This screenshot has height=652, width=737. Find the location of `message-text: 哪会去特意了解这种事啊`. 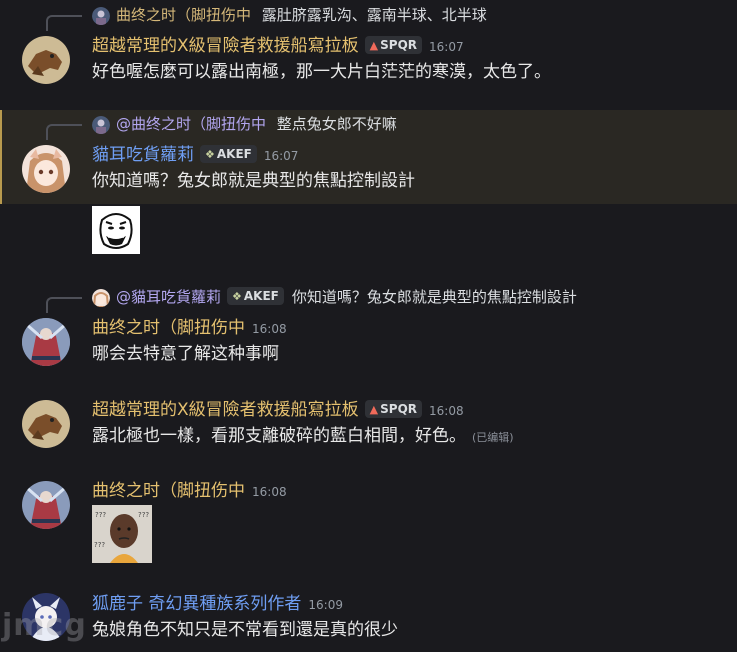

message-text: 哪会去特意了解这种事啊 is located at coordinates (185, 354).